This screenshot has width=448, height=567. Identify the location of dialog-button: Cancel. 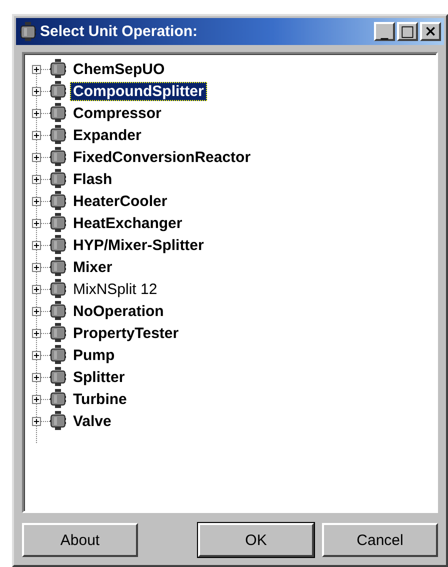
(380, 540).